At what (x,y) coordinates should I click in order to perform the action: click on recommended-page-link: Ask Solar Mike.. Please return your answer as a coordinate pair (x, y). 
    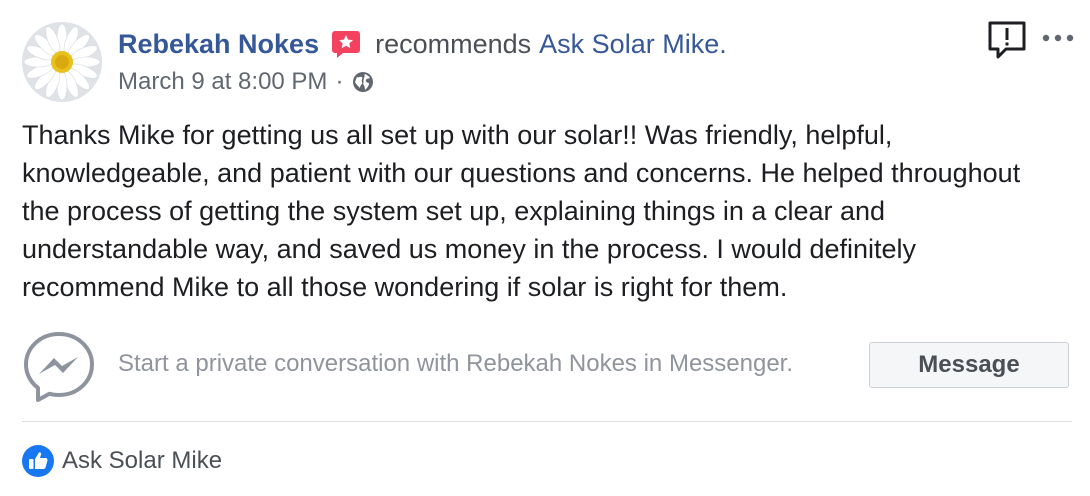
    Looking at the image, I should click on (633, 44).